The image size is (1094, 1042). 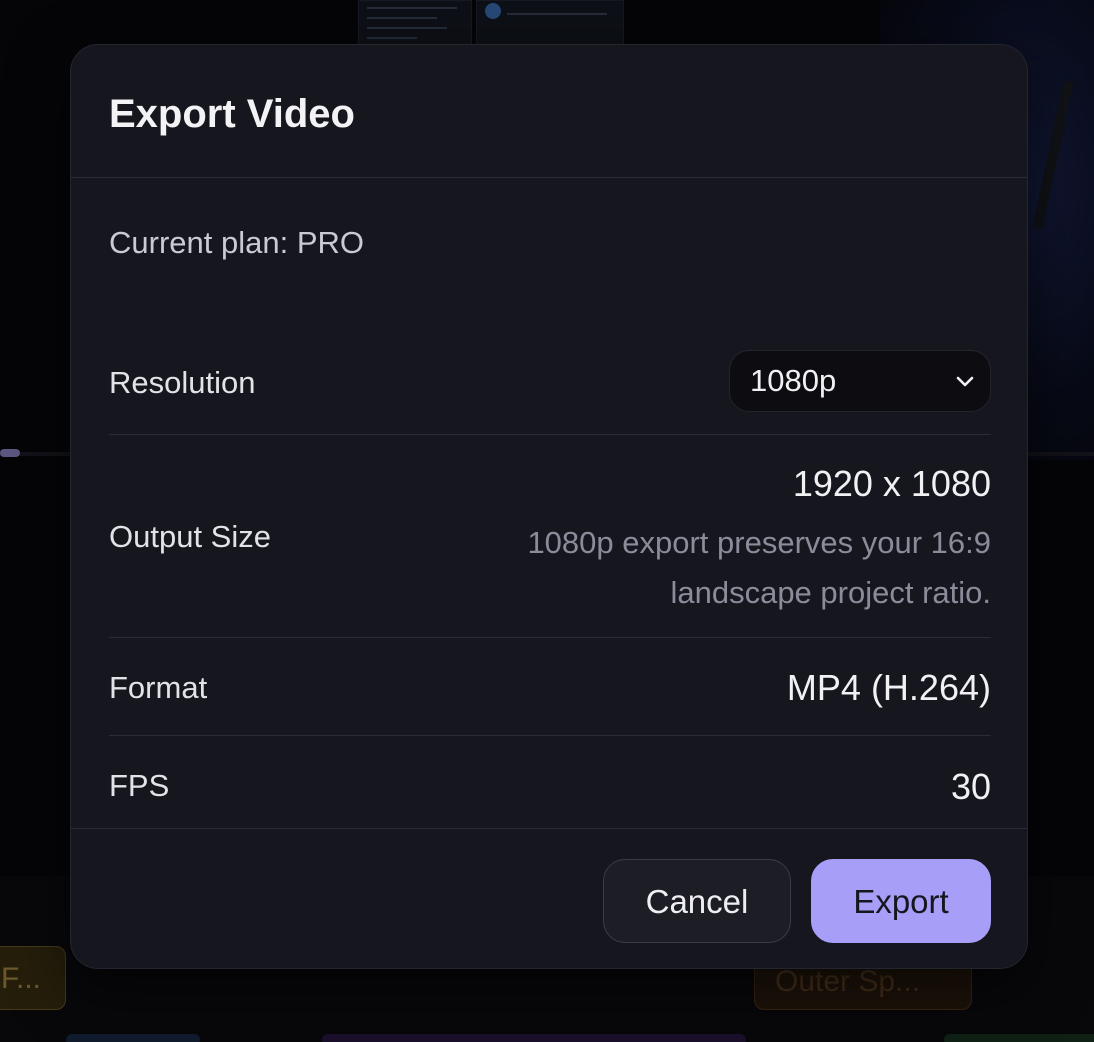 I want to click on dialog-title: Export Video, so click(x=232, y=114).